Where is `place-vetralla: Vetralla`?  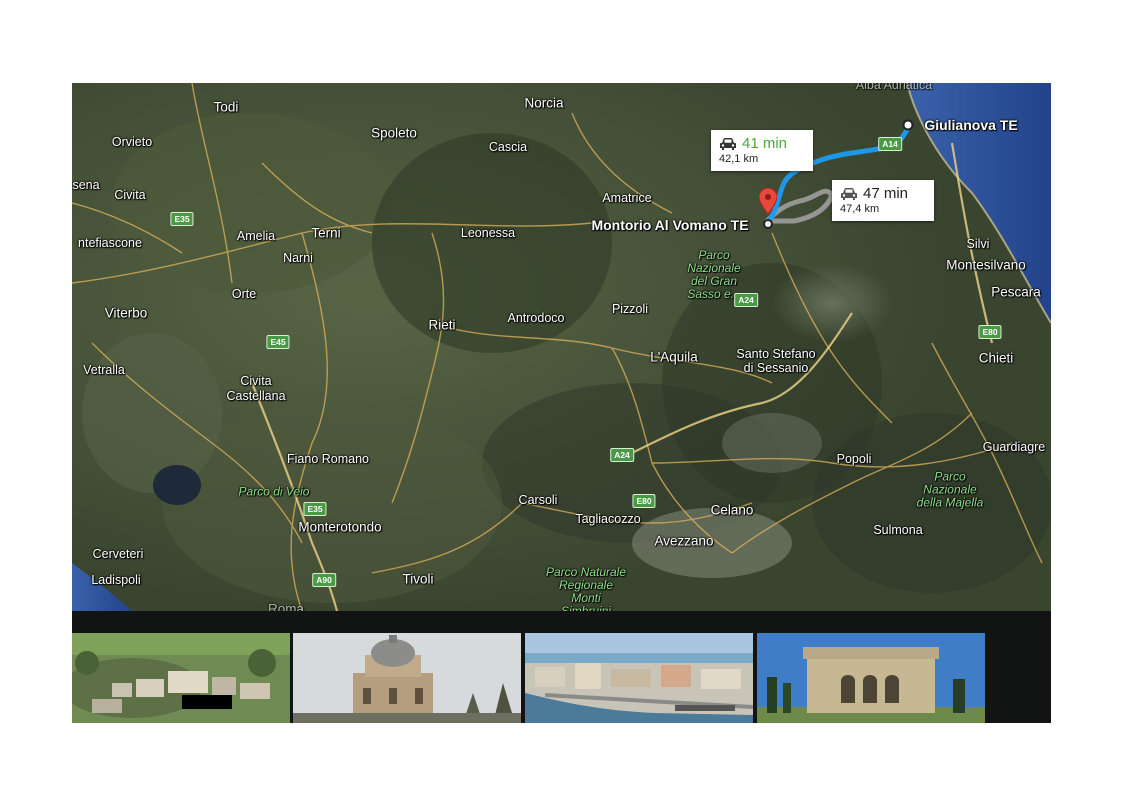 place-vetralla: Vetralla is located at coordinates (104, 370).